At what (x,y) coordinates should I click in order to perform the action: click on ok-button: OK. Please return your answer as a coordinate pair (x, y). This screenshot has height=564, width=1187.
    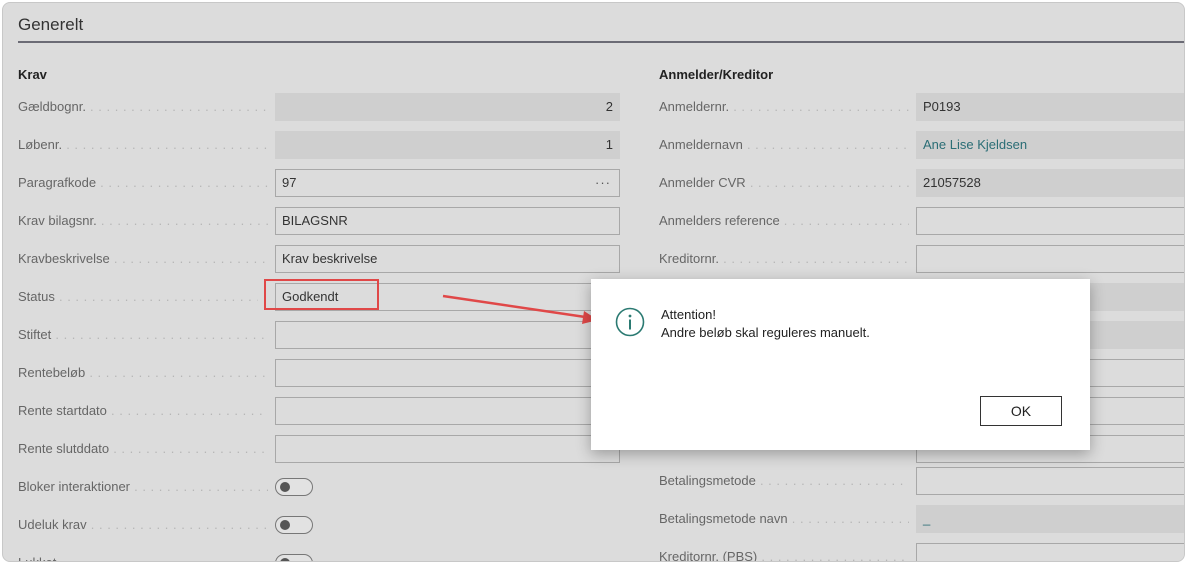
    Looking at the image, I should click on (1021, 411).